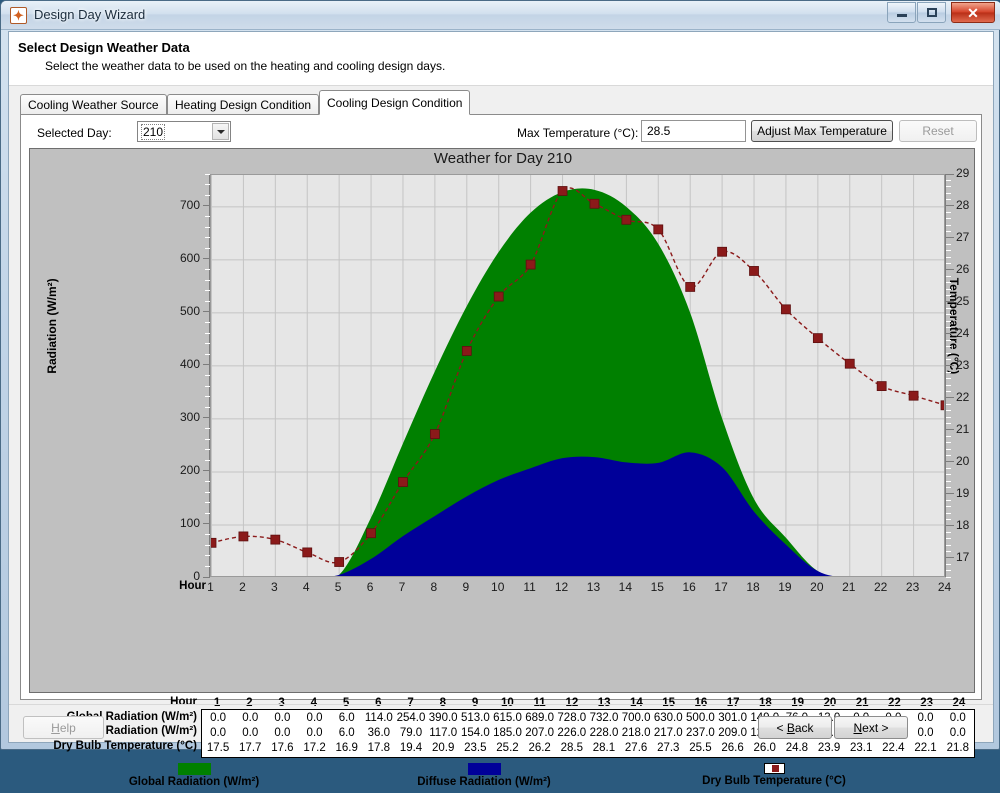  Describe the element at coordinates (561, 587) in the screenshot. I see `x-tick-label: 12` at that location.